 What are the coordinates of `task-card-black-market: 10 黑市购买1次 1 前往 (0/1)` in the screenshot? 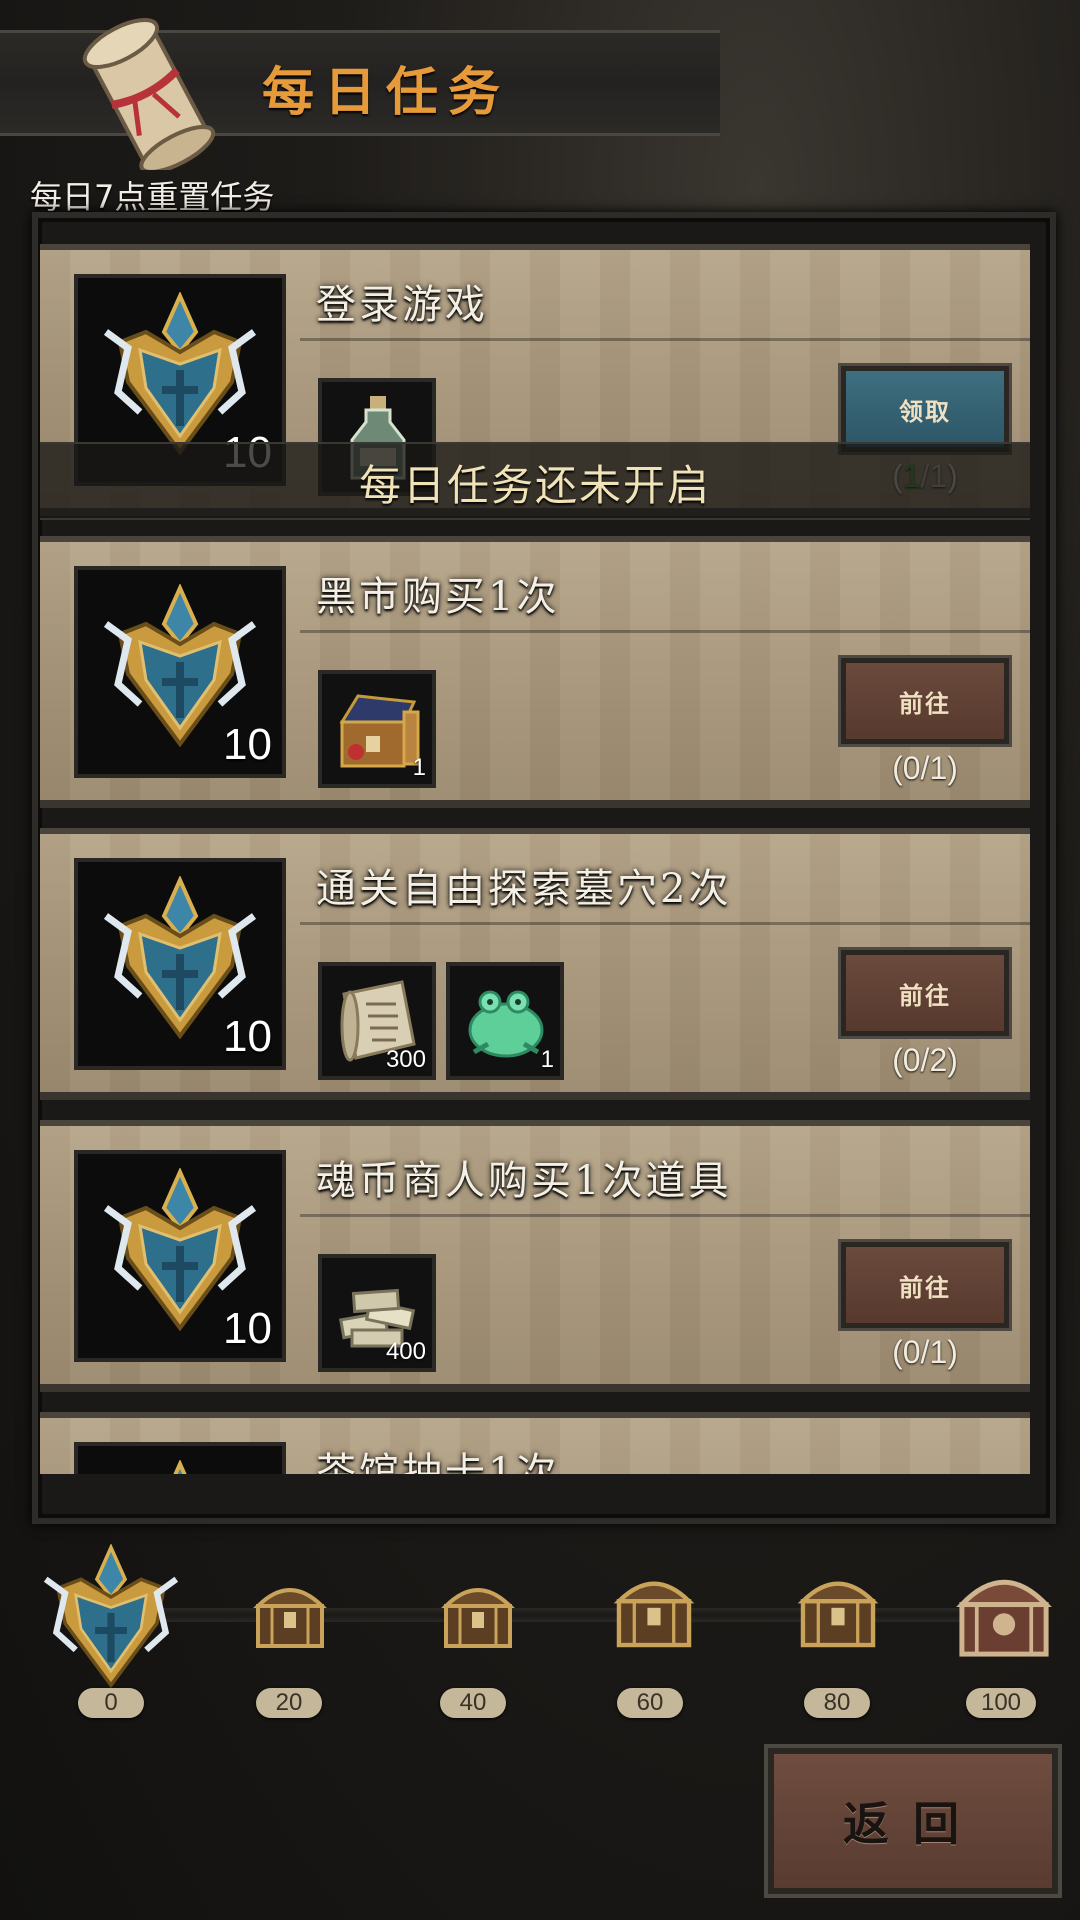 It's located at (535, 672).